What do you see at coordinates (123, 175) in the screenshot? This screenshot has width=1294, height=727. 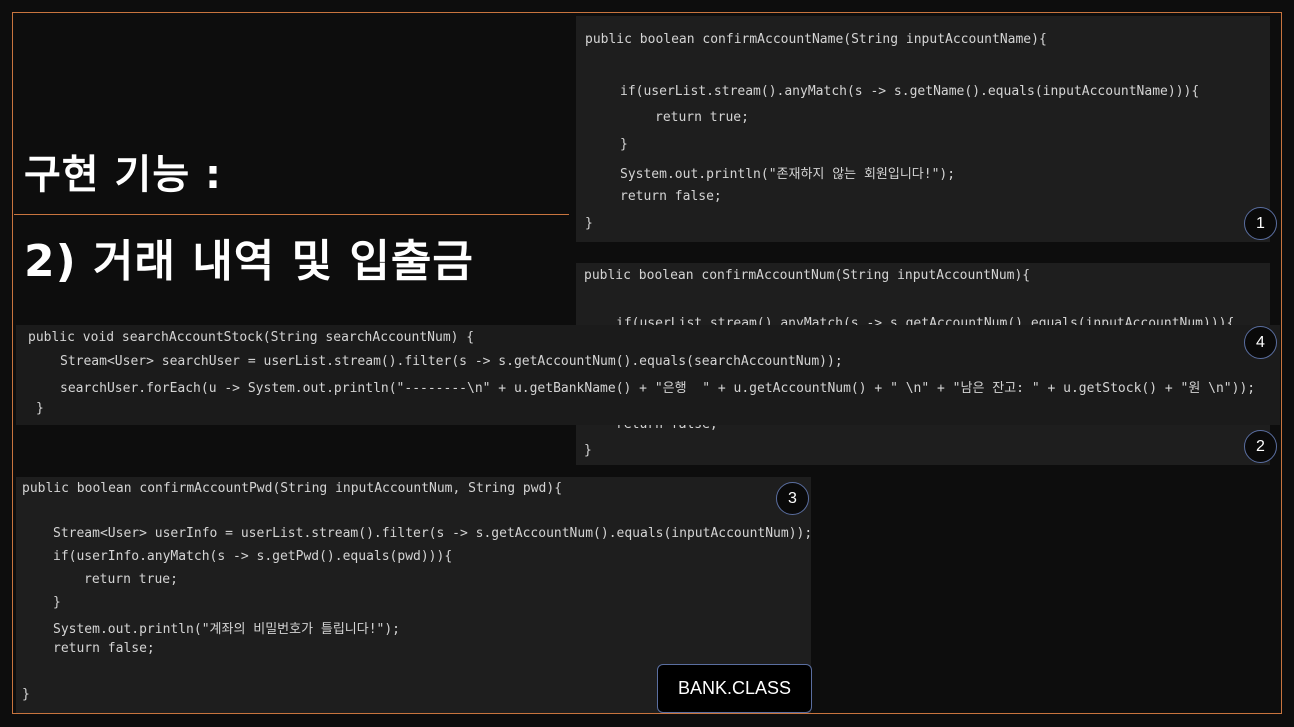 I see `slide-title: 구현 기능 :` at bounding box center [123, 175].